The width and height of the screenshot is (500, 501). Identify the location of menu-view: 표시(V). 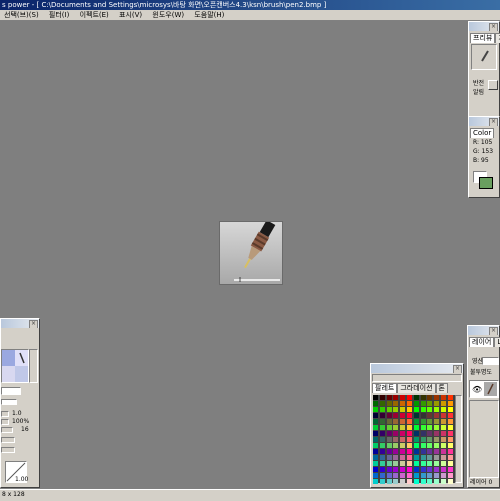
(130, 15).